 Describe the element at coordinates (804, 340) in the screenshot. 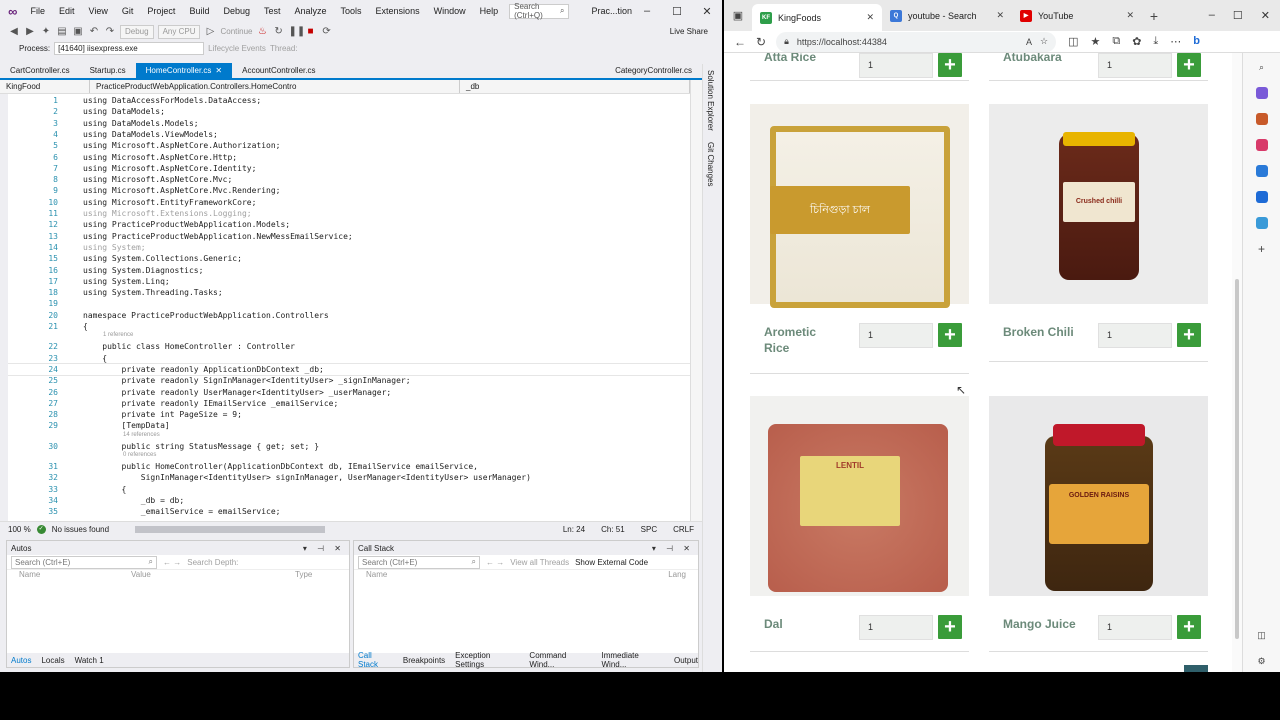

I see `product-name: Arometic Rice` at that location.